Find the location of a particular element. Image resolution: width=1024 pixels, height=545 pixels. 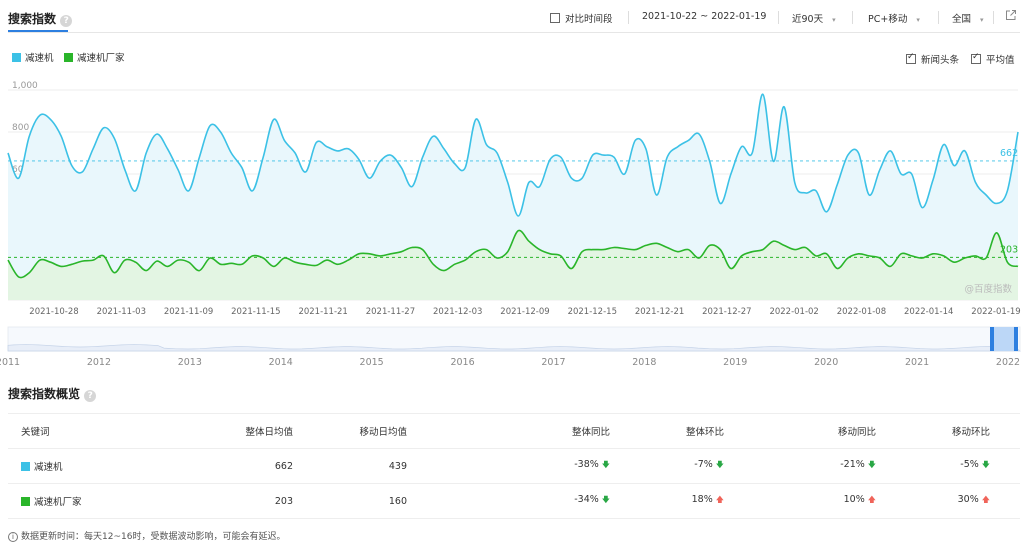

col-mobile-yoy: 移动同比 is located at coordinates (800, 431).